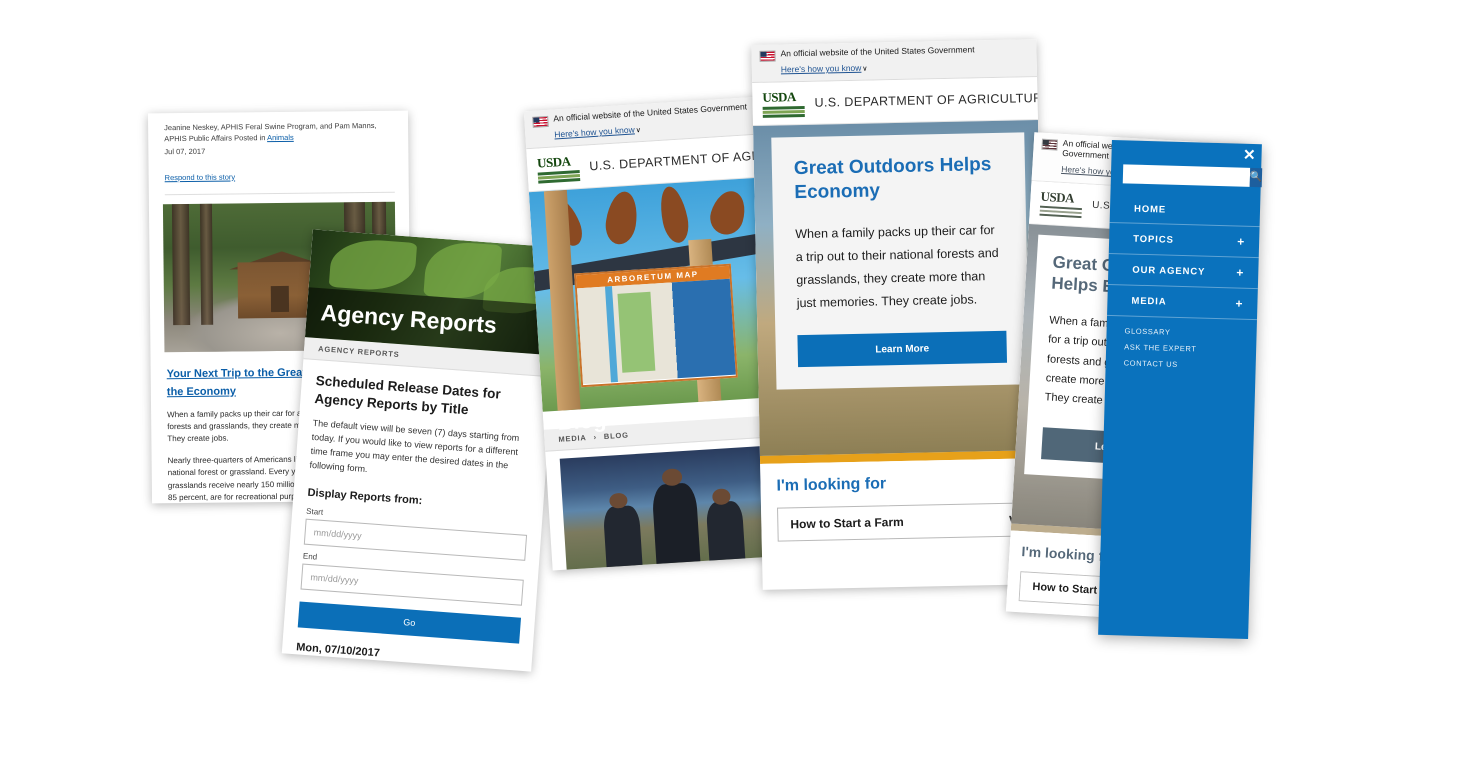  I want to click on nav-link-ask-the-expert: ASK THE EXPERT, so click(1183, 348).